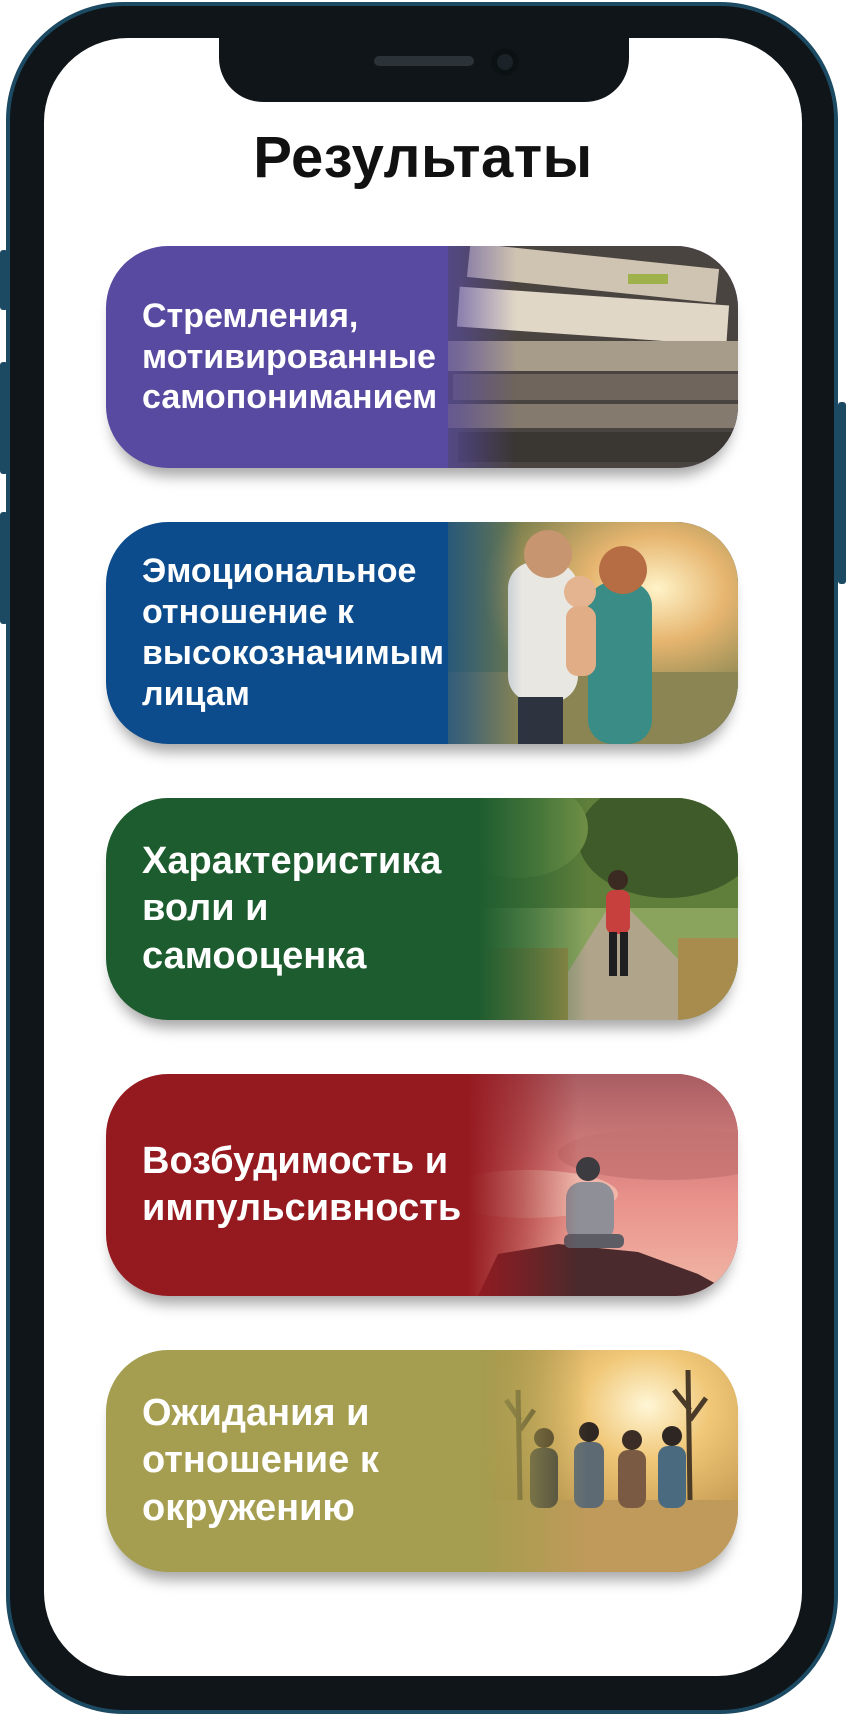 This screenshot has height=1716, width=846. Describe the element at coordinates (505, 62) in the screenshot. I see `camera-icon` at that location.